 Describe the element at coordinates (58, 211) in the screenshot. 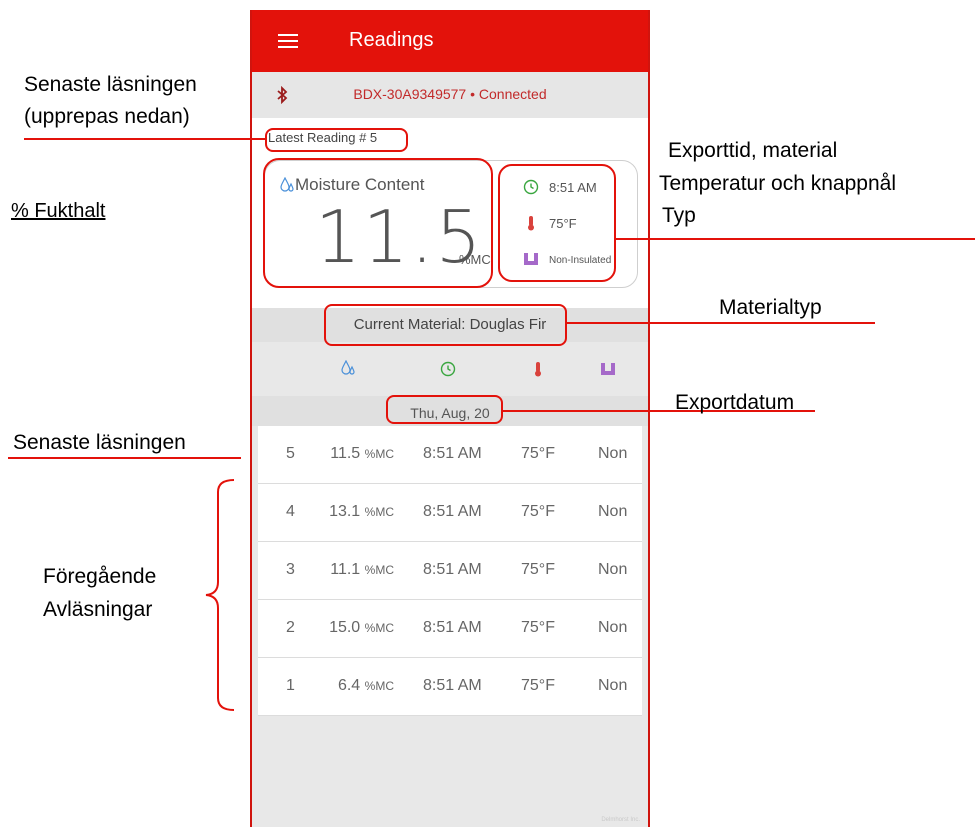

I see `anno-fukthalt: % Fukthalt` at that location.